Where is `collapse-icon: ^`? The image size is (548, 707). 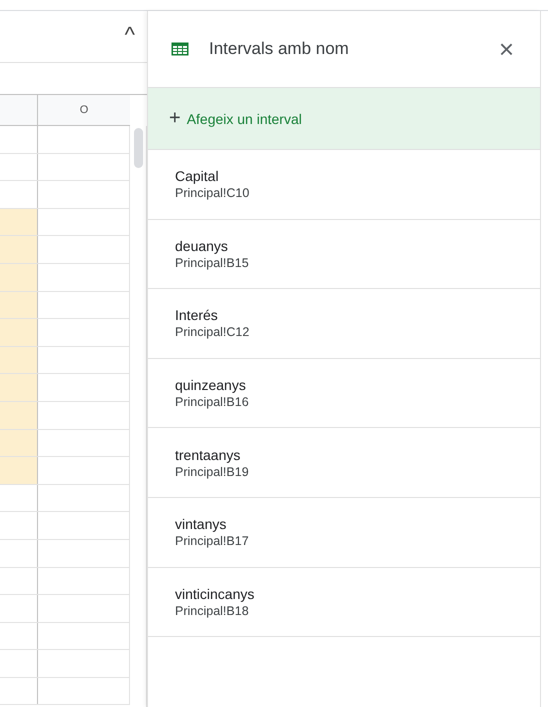 collapse-icon: ^ is located at coordinates (129, 35).